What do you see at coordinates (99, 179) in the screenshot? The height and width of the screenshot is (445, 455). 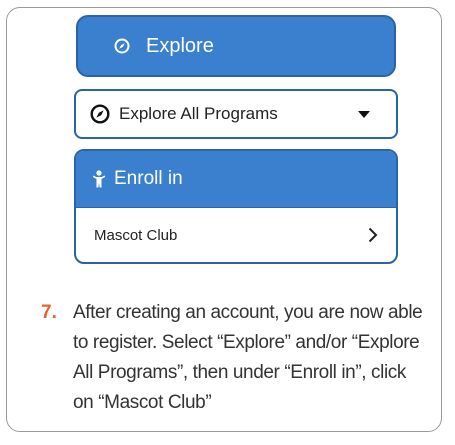 I see `person-icon` at bounding box center [99, 179].